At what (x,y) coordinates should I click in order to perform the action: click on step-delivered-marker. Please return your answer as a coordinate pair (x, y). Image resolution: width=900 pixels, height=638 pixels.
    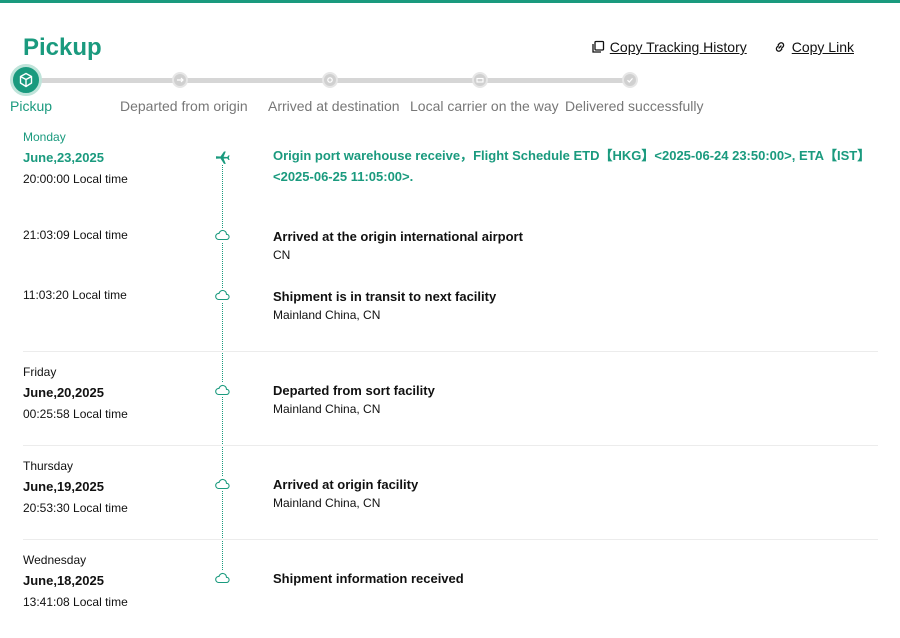
    Looking at the image, I should click on (630, 80).